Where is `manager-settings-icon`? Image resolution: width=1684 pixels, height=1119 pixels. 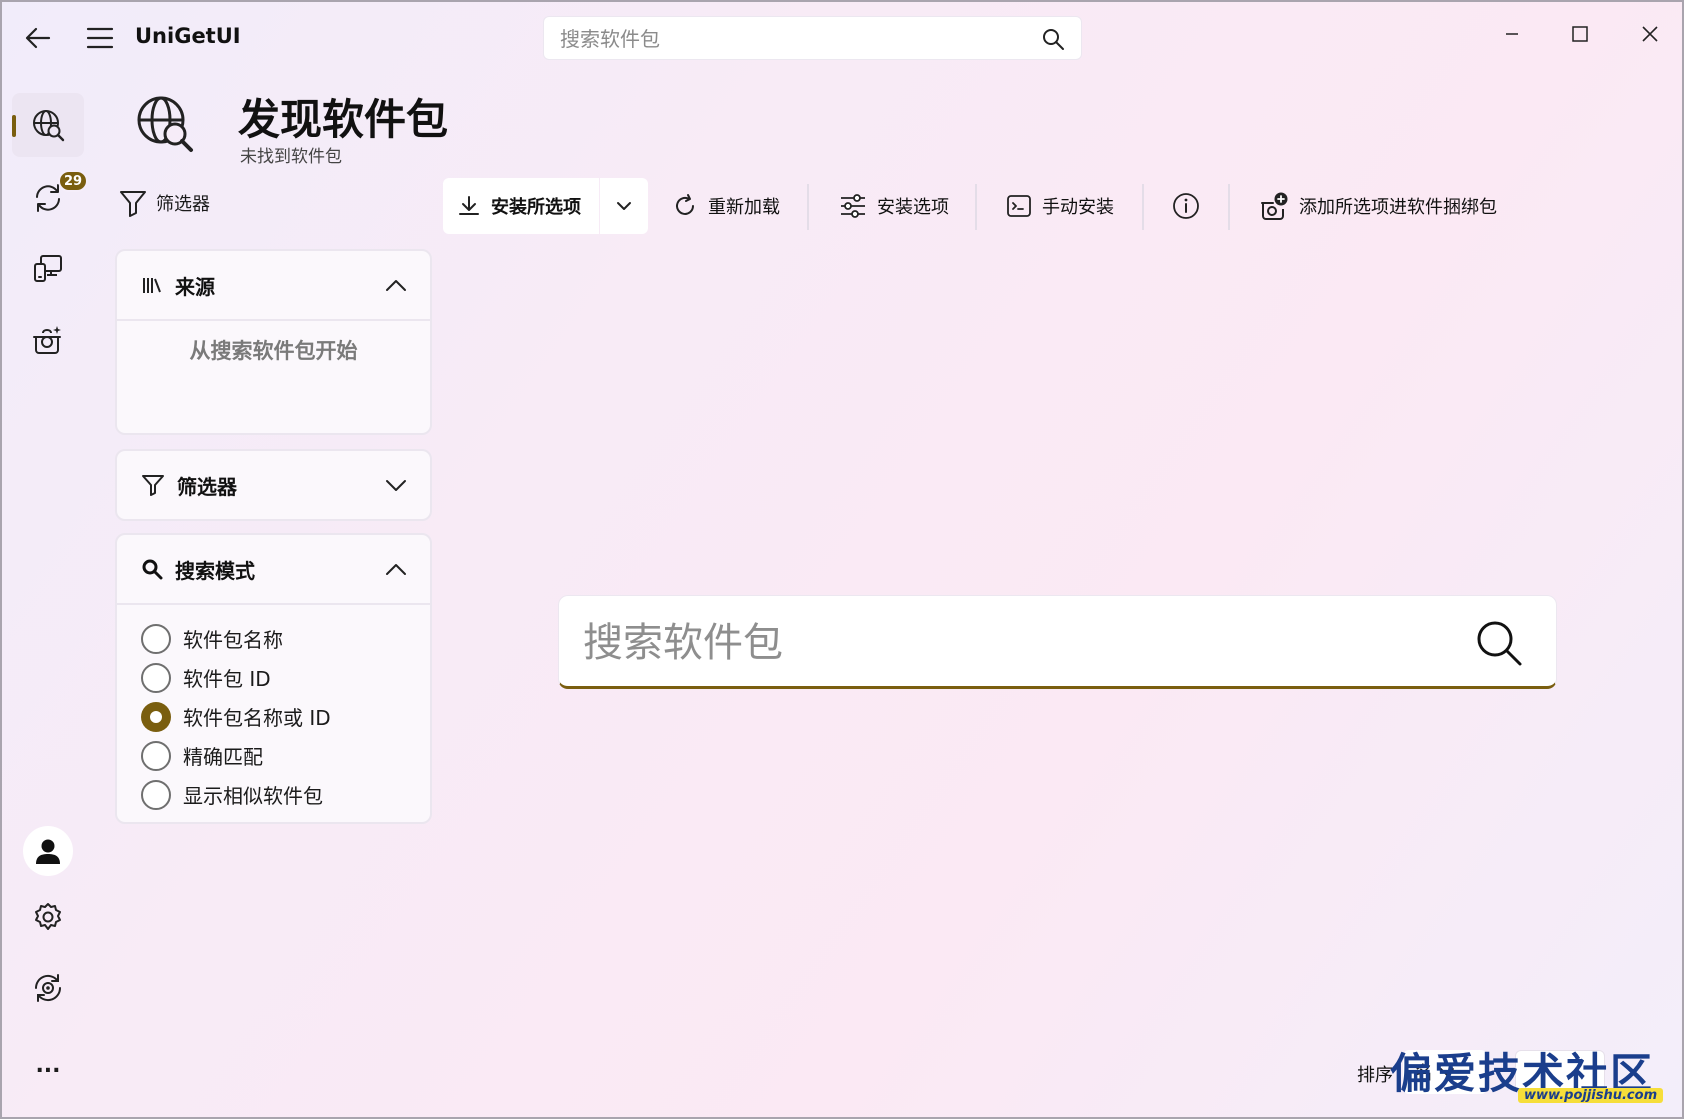
manager-settings-icon is located at coordinates (48, 988).